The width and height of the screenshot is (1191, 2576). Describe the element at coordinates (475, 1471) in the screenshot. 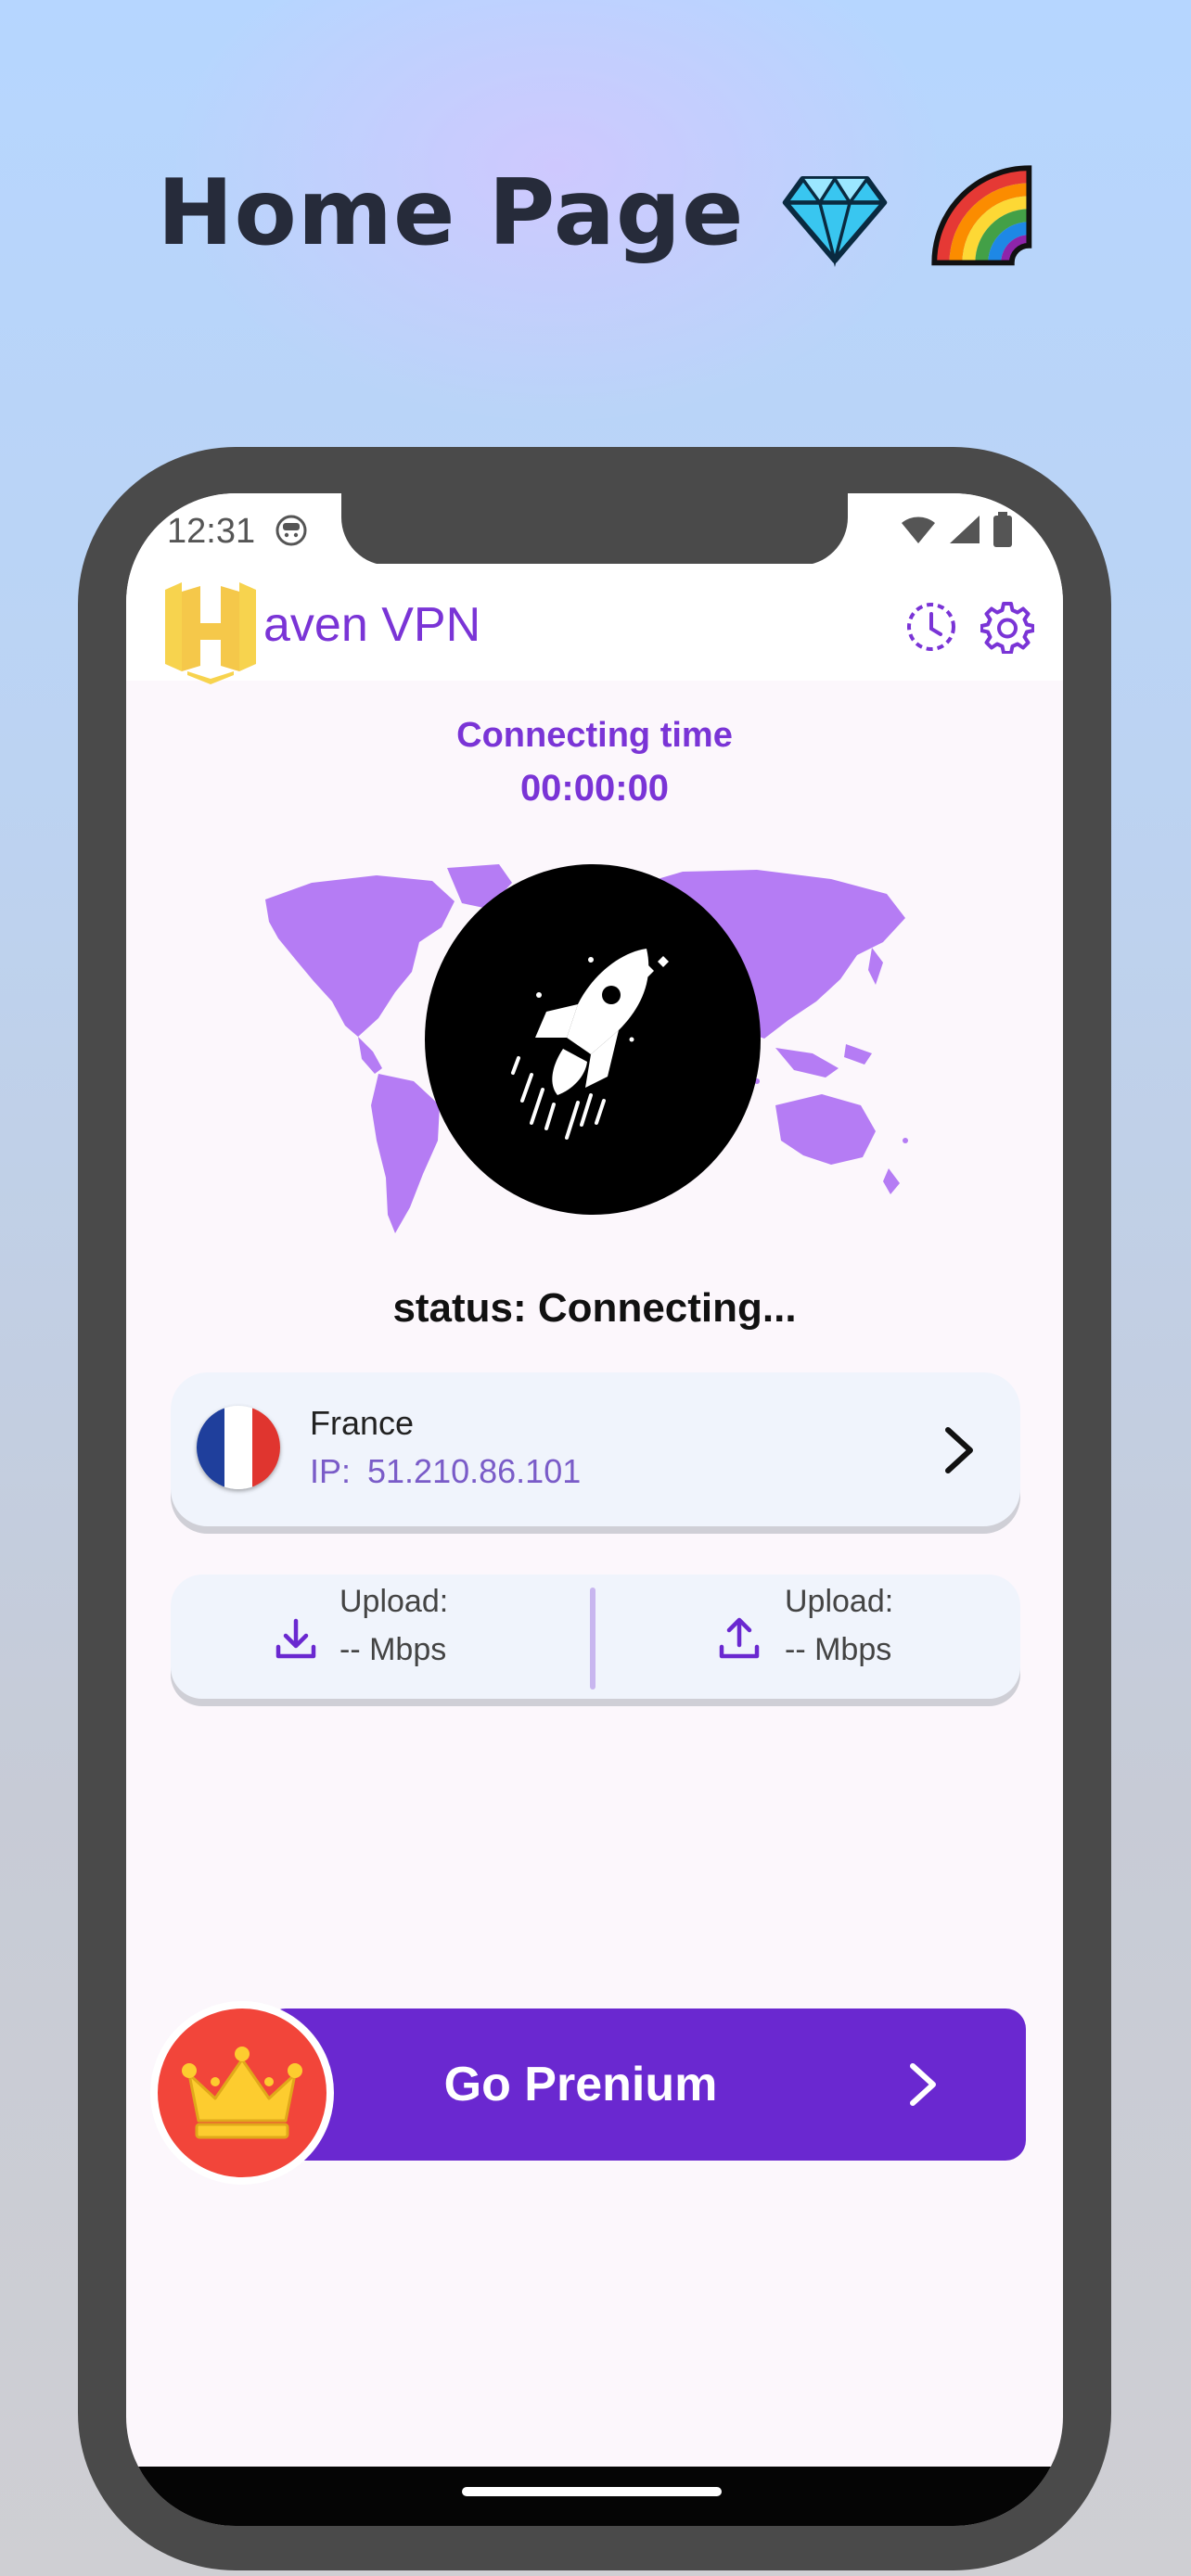

I see `ip-value: 51.210.86.101` at that location.